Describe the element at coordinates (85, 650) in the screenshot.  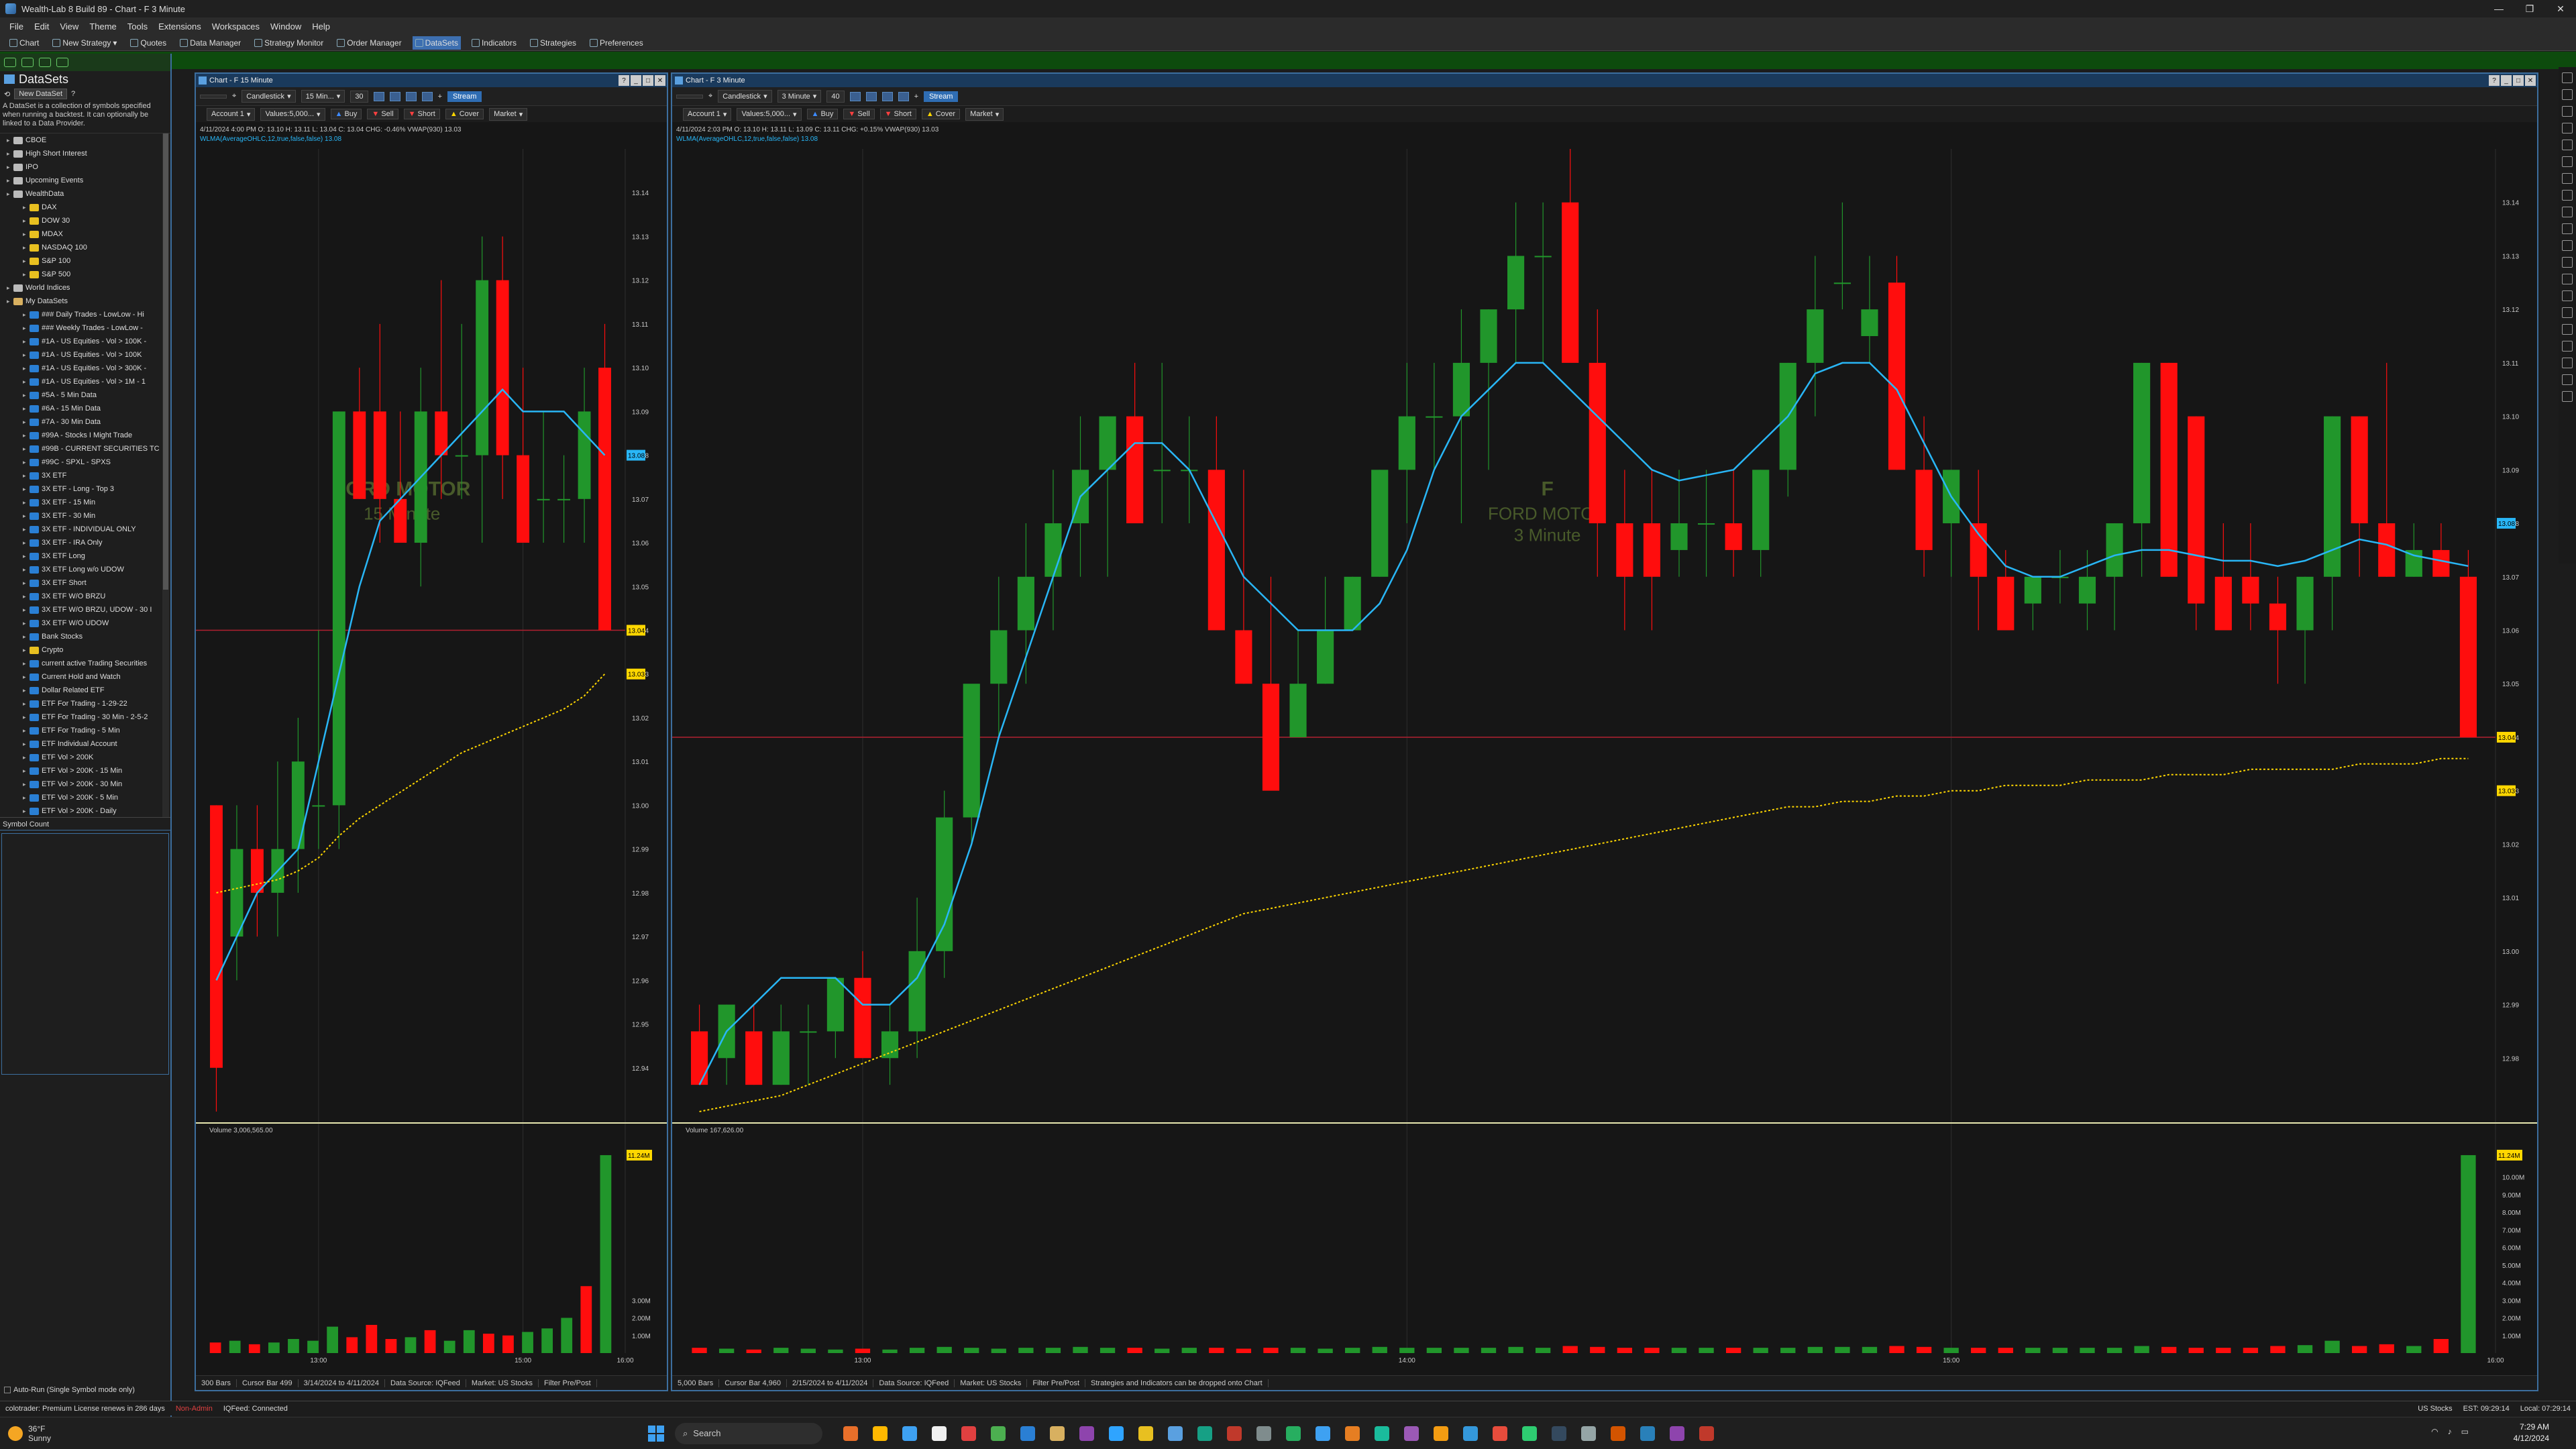
I see `dataset-tree-item: ▸ Crypto` at that location.